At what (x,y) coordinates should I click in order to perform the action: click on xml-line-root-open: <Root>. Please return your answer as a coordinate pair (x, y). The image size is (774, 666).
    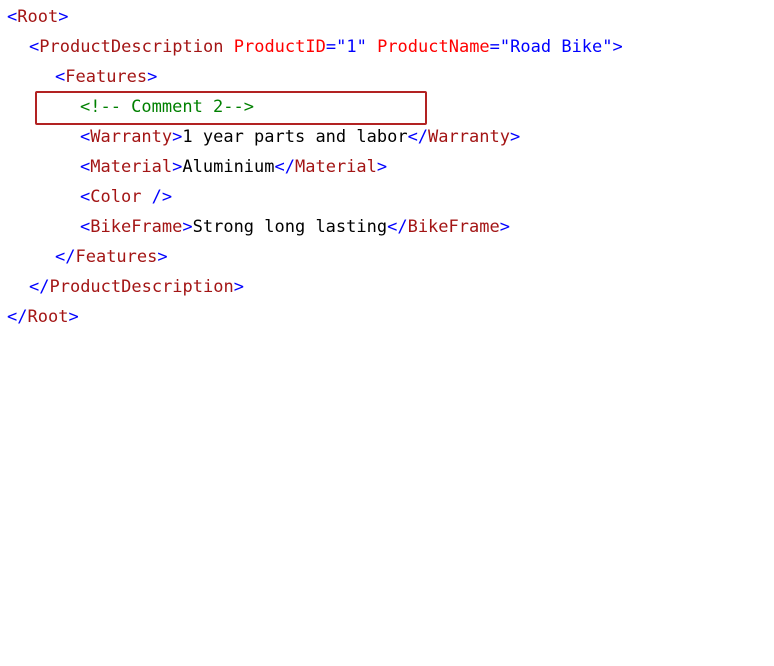
    Looking at the image, I should click on (34, 17).